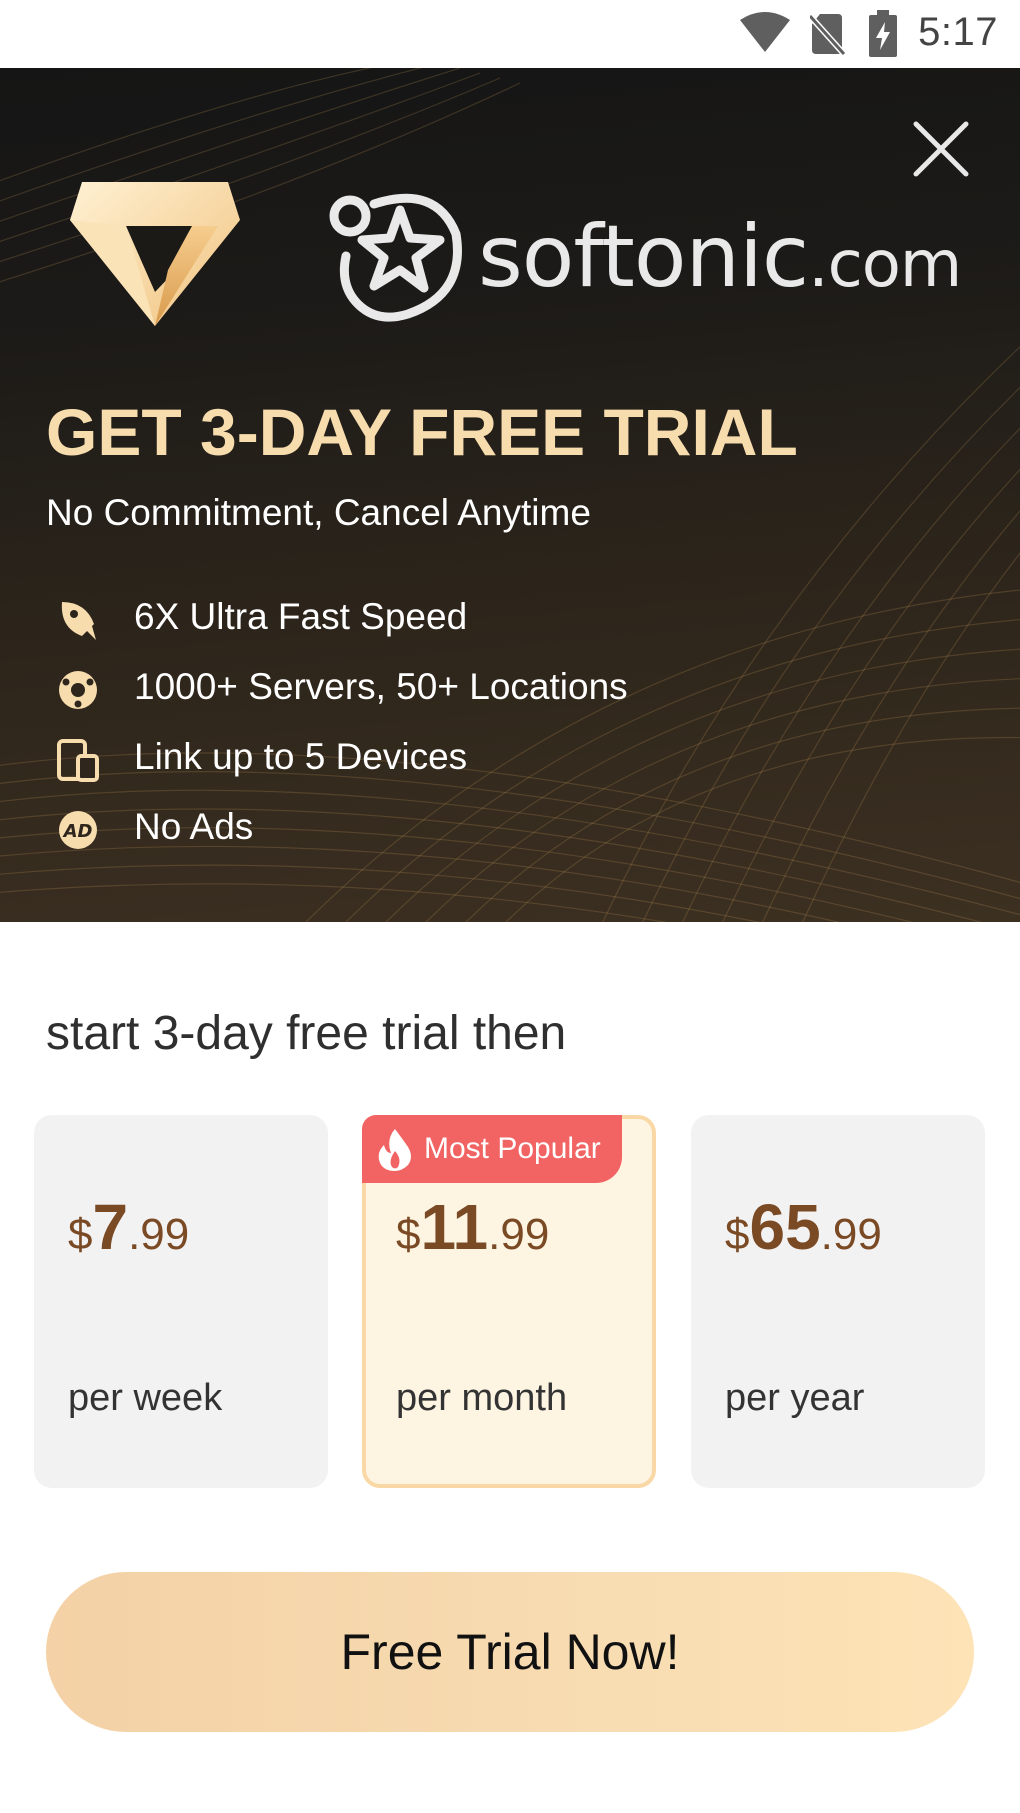  I want to click on feature-item: Link up to 5 Devices, so click(506, 758).